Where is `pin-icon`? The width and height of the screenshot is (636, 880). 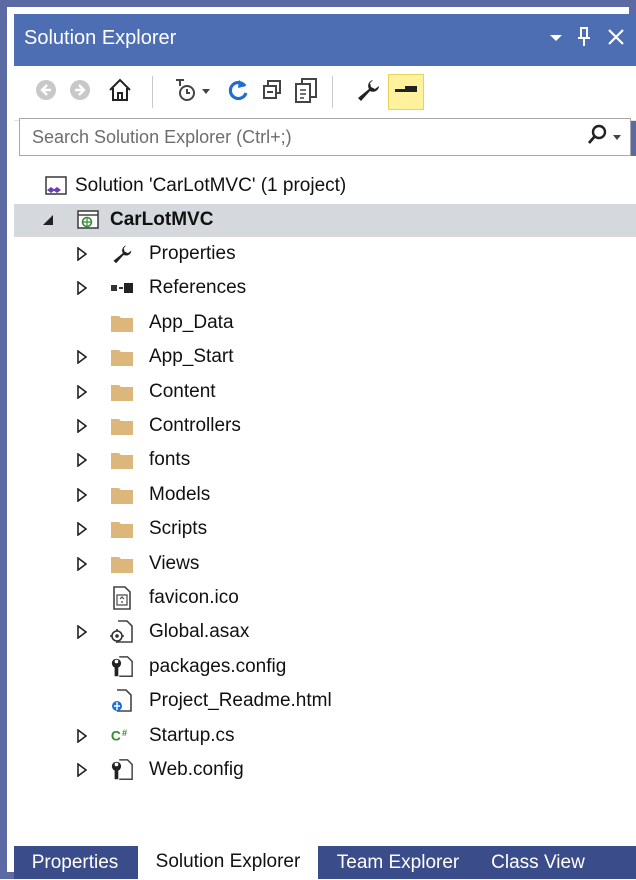
pin-icon is located at coordinates (584, 39).